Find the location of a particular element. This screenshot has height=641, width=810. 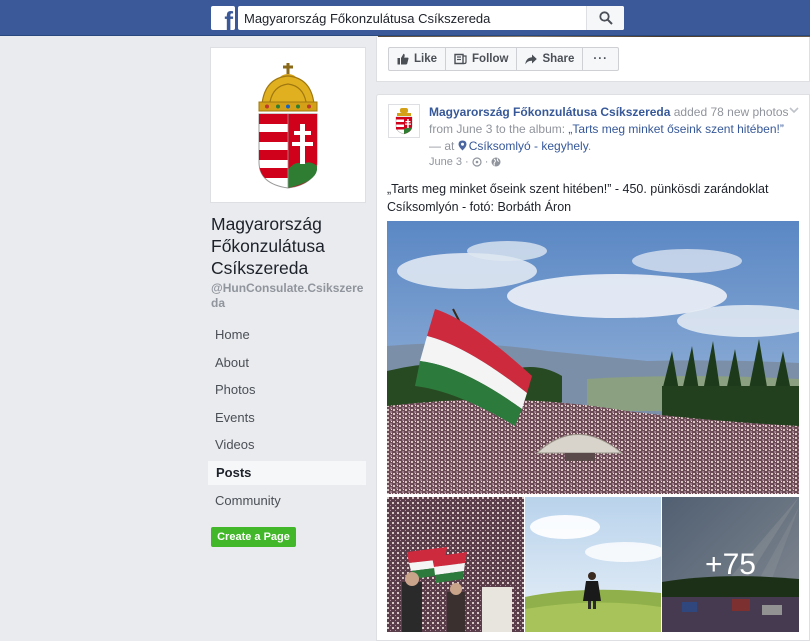

photo-crowd-flags is located at coordinates (455, 564).